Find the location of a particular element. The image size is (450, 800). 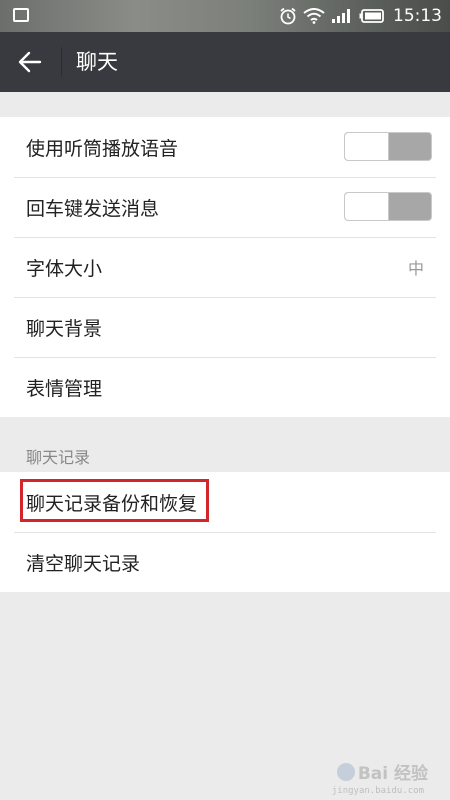

back-arrow-icon is located at coordinates (30, 62).